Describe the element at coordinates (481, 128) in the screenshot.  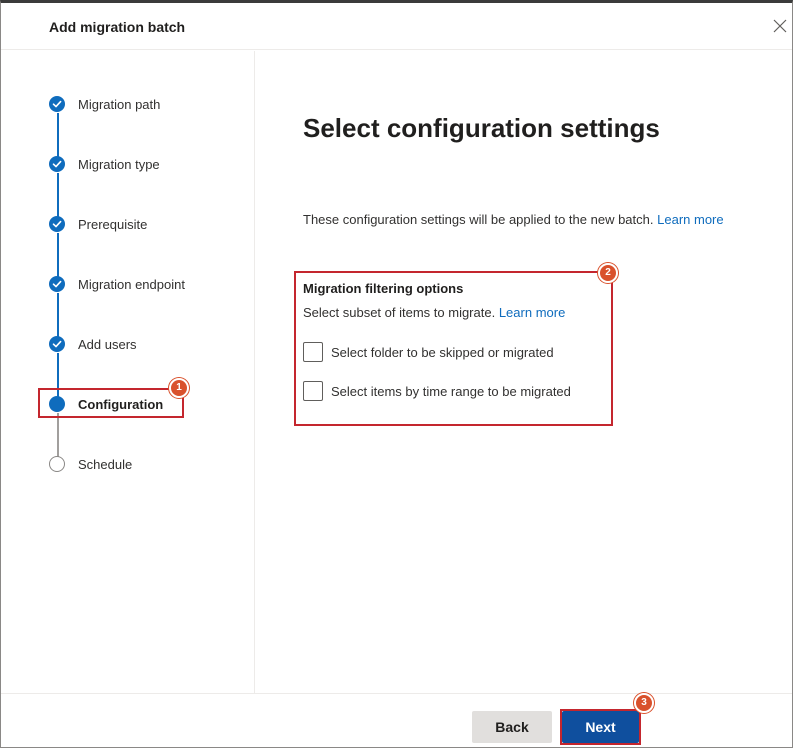
I see `page-title: Select configuration settings` at that location.